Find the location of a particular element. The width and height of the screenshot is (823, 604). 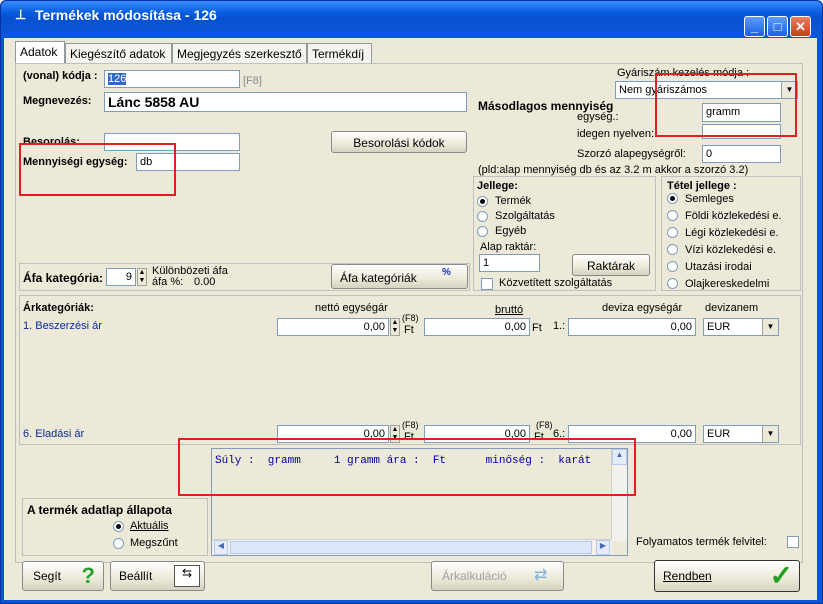

row6-label: 6. Eladási ár is located at coordinates (54, 434).